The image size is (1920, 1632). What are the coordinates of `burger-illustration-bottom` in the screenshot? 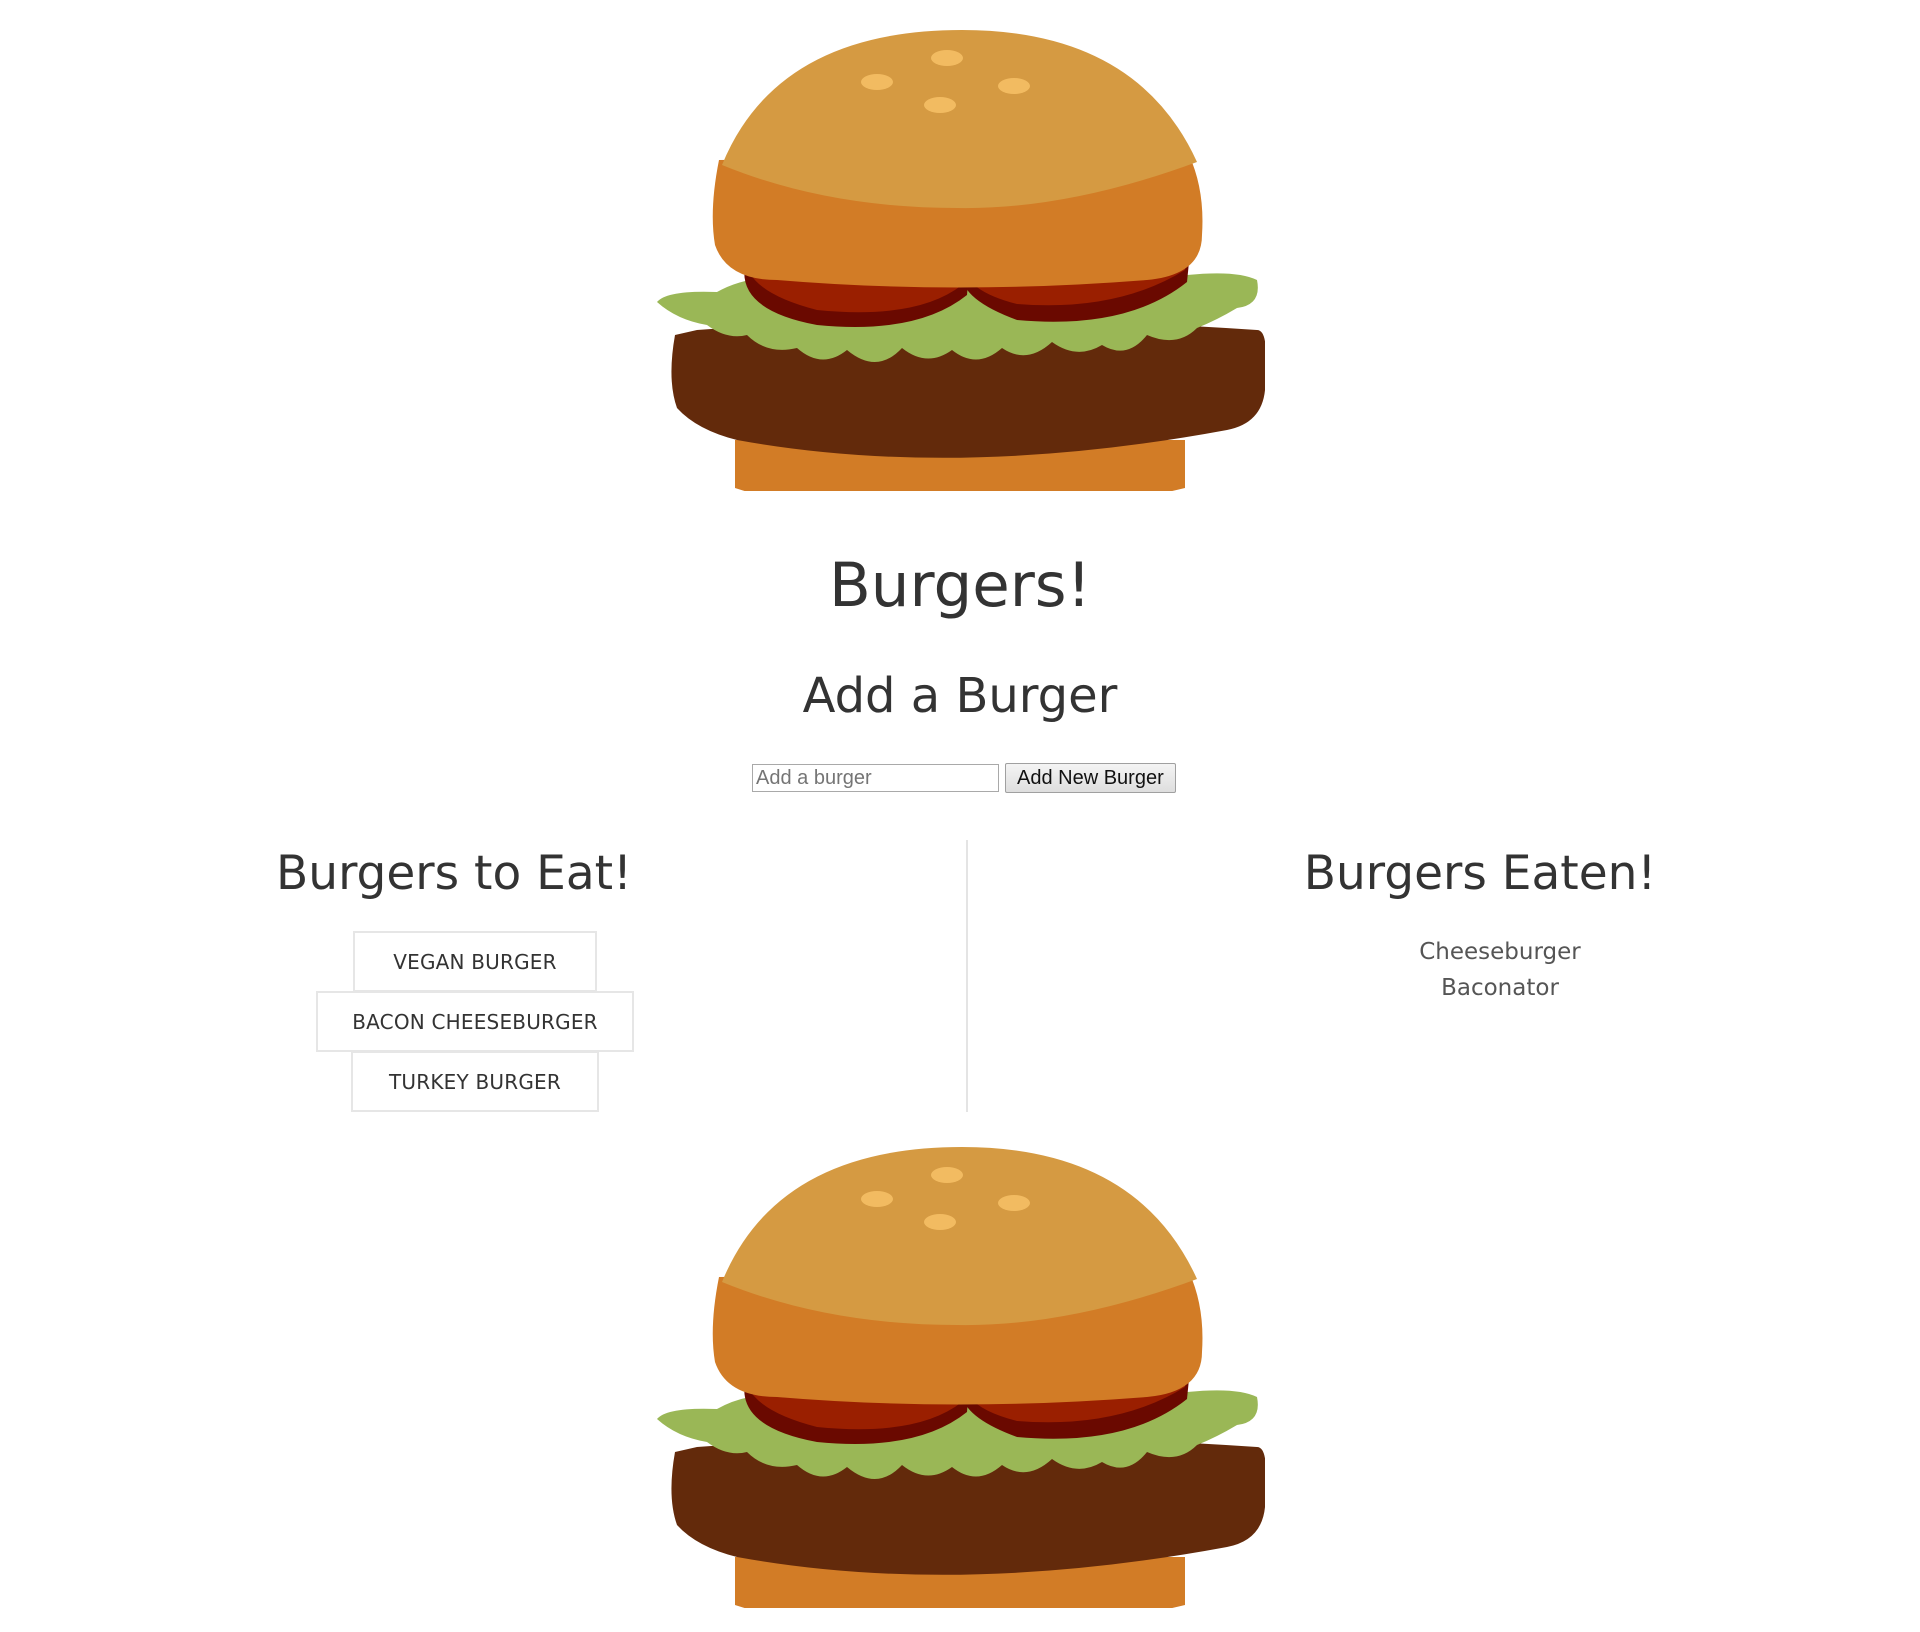 It's located at (961, 1377).